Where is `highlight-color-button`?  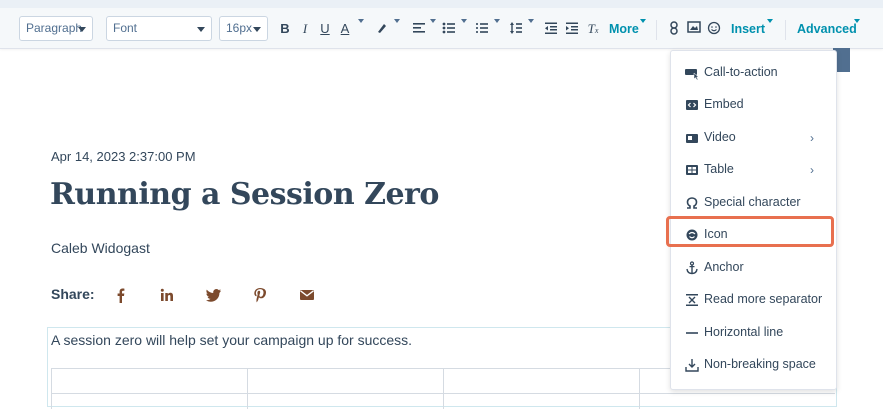 highlight-color-button is located at coordinates (382, 29).